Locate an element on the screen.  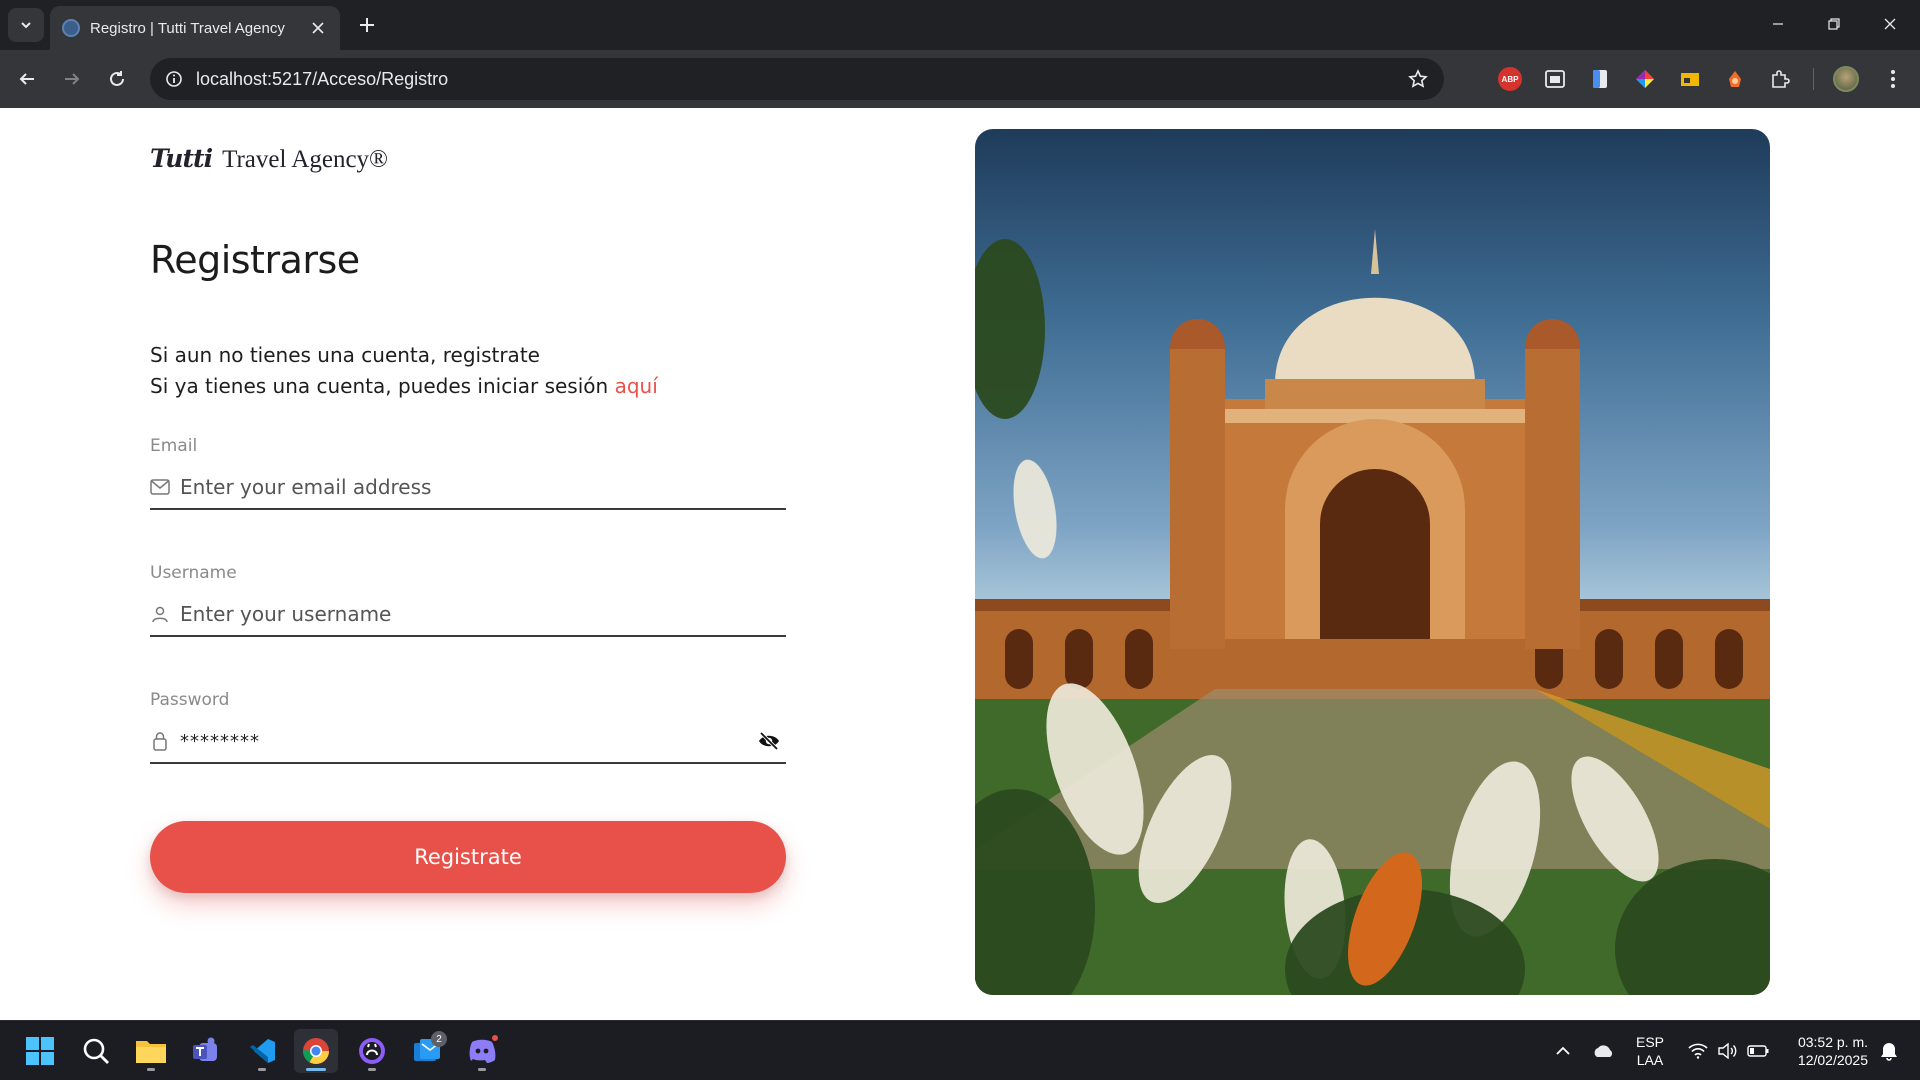
chevron-up-icon is located at coordinates (1563, 1050).